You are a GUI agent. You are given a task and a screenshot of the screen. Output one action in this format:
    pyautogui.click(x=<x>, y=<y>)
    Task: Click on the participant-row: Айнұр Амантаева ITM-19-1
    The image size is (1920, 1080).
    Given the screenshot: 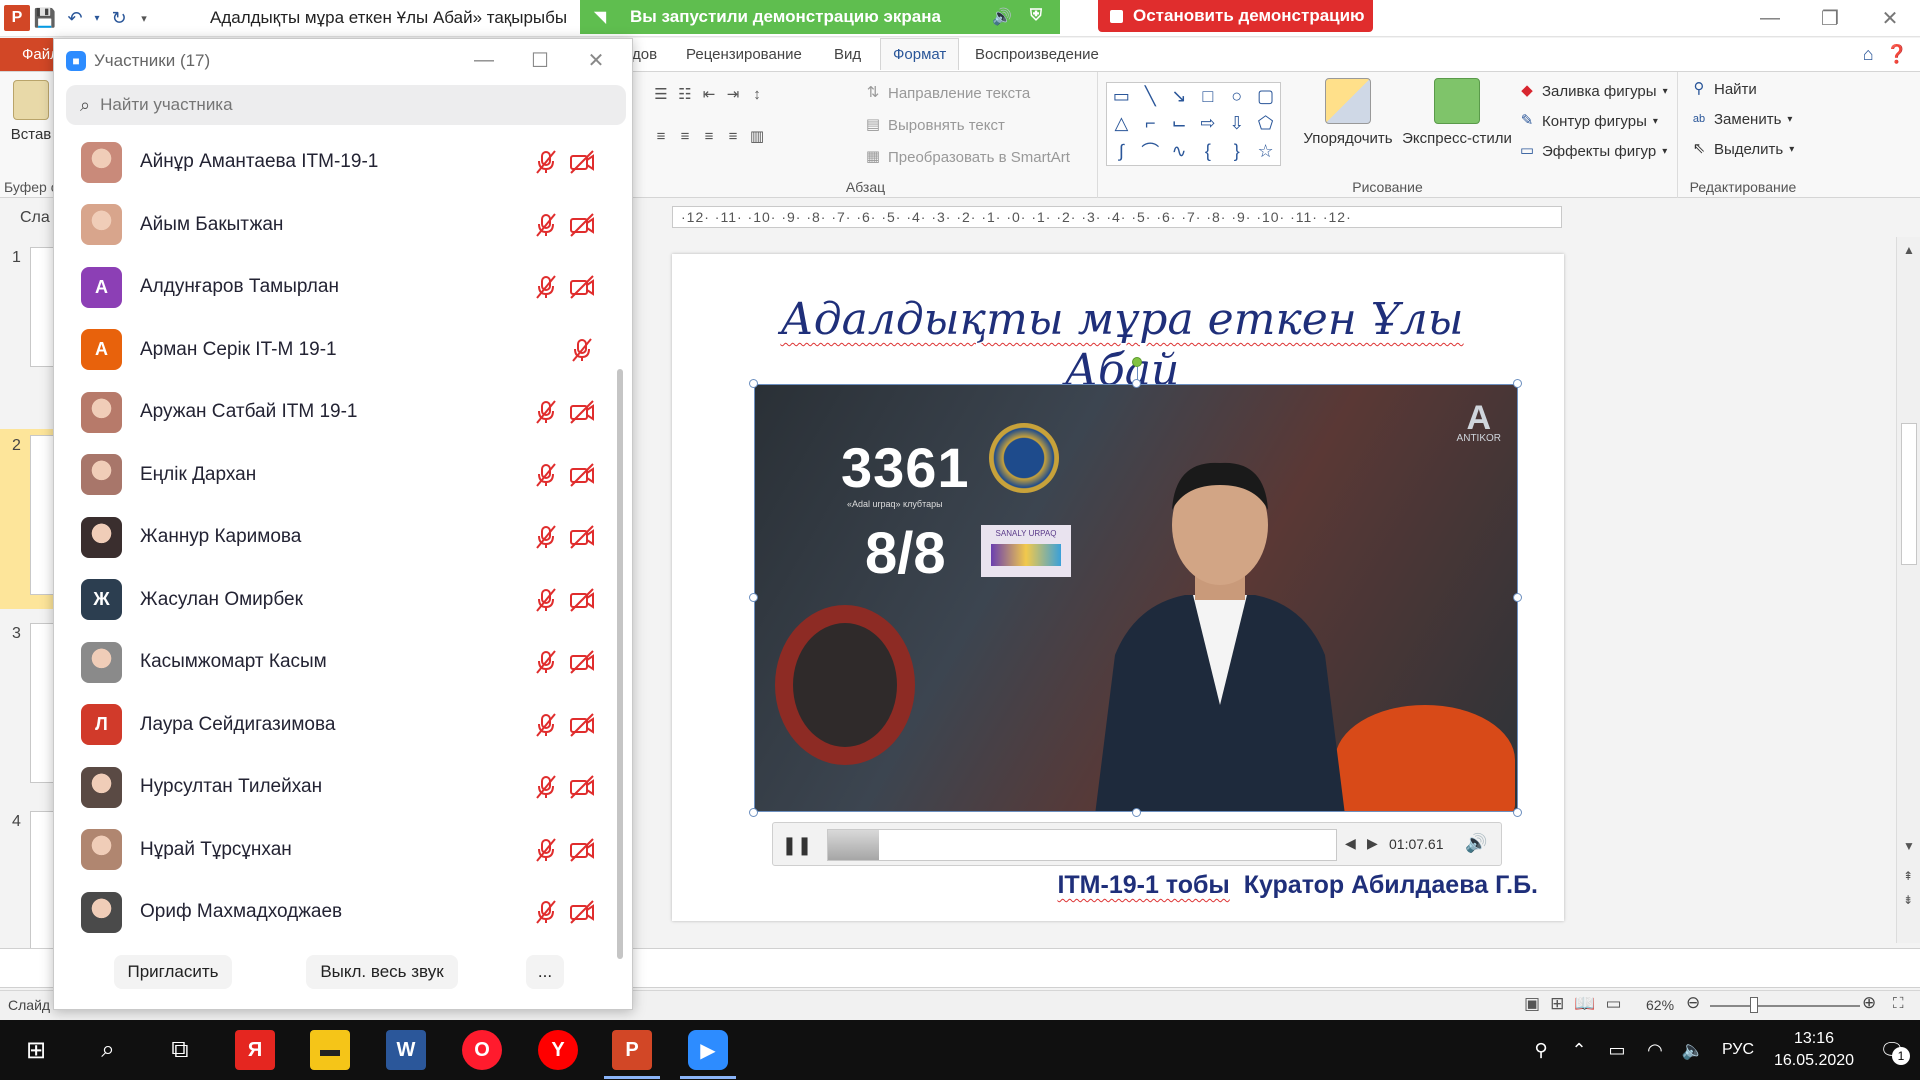 What is the action you would take?
    pyautogui.click(x=334, y=162)
    